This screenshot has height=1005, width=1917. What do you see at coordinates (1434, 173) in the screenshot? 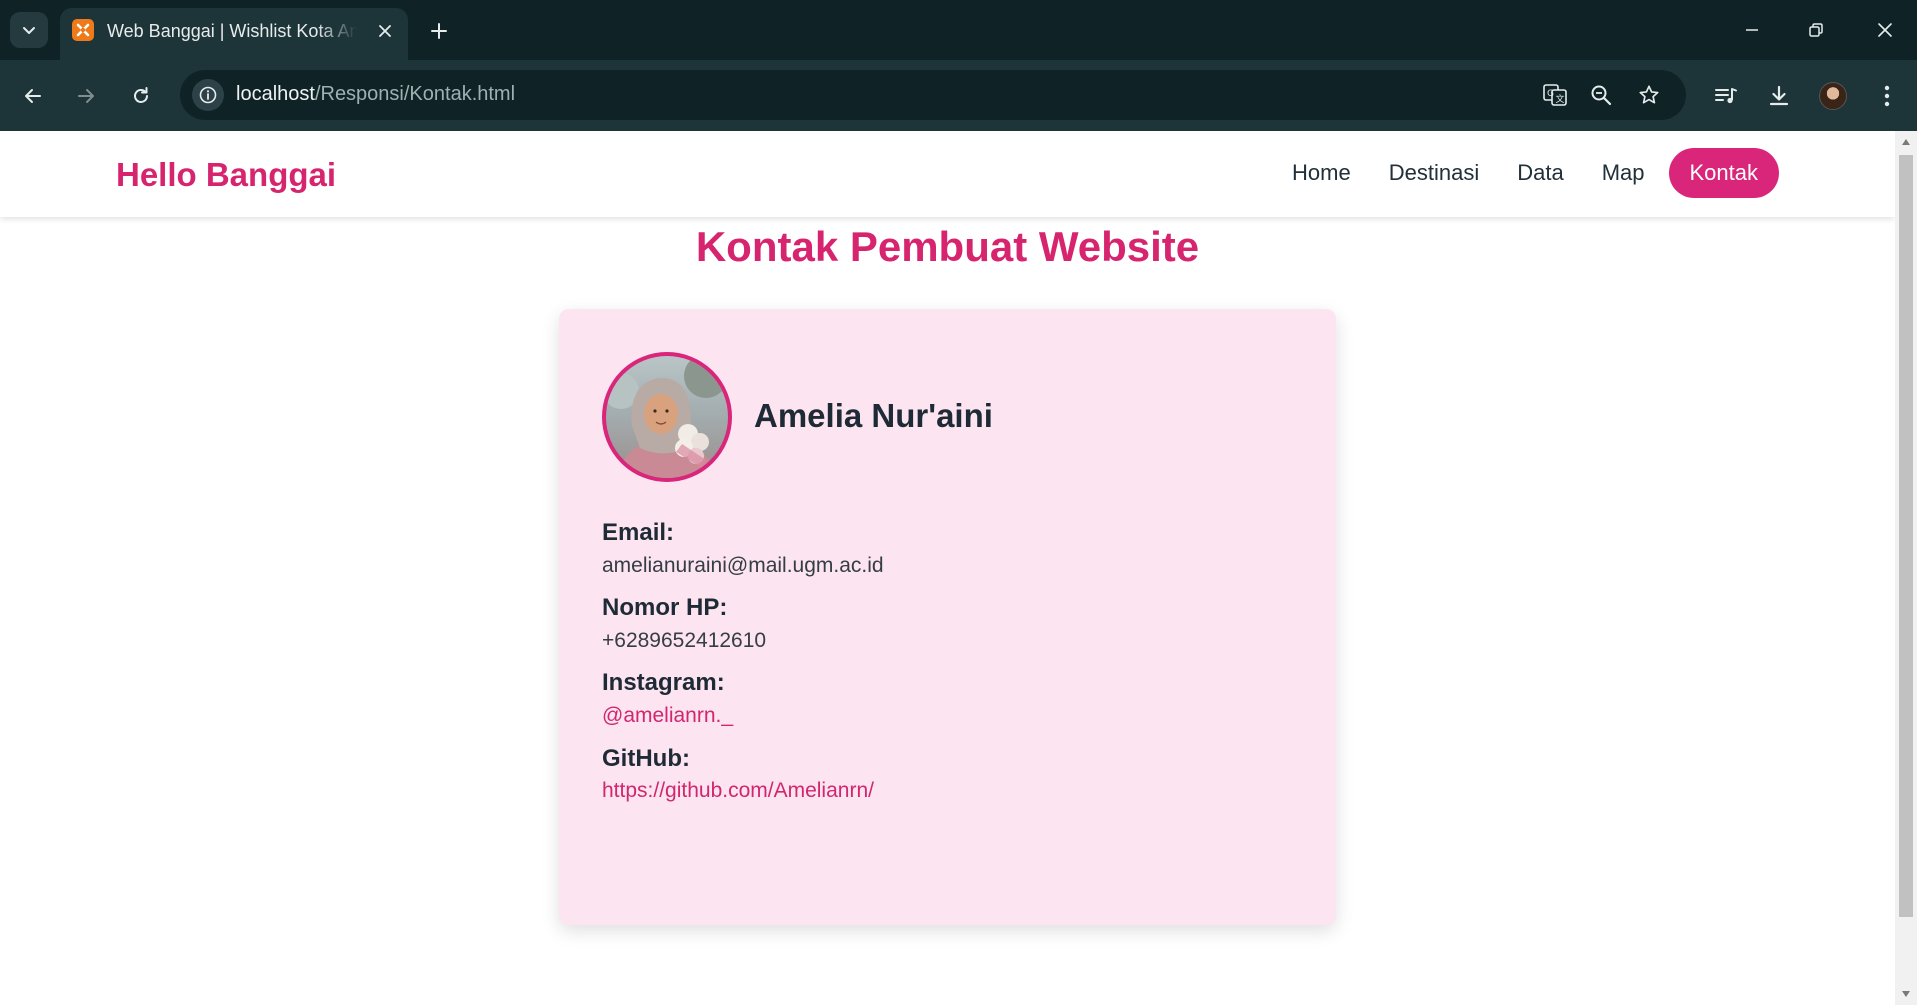
I see `nav-link-destinasi: Destinasi` at bounding box center [1434, 173].